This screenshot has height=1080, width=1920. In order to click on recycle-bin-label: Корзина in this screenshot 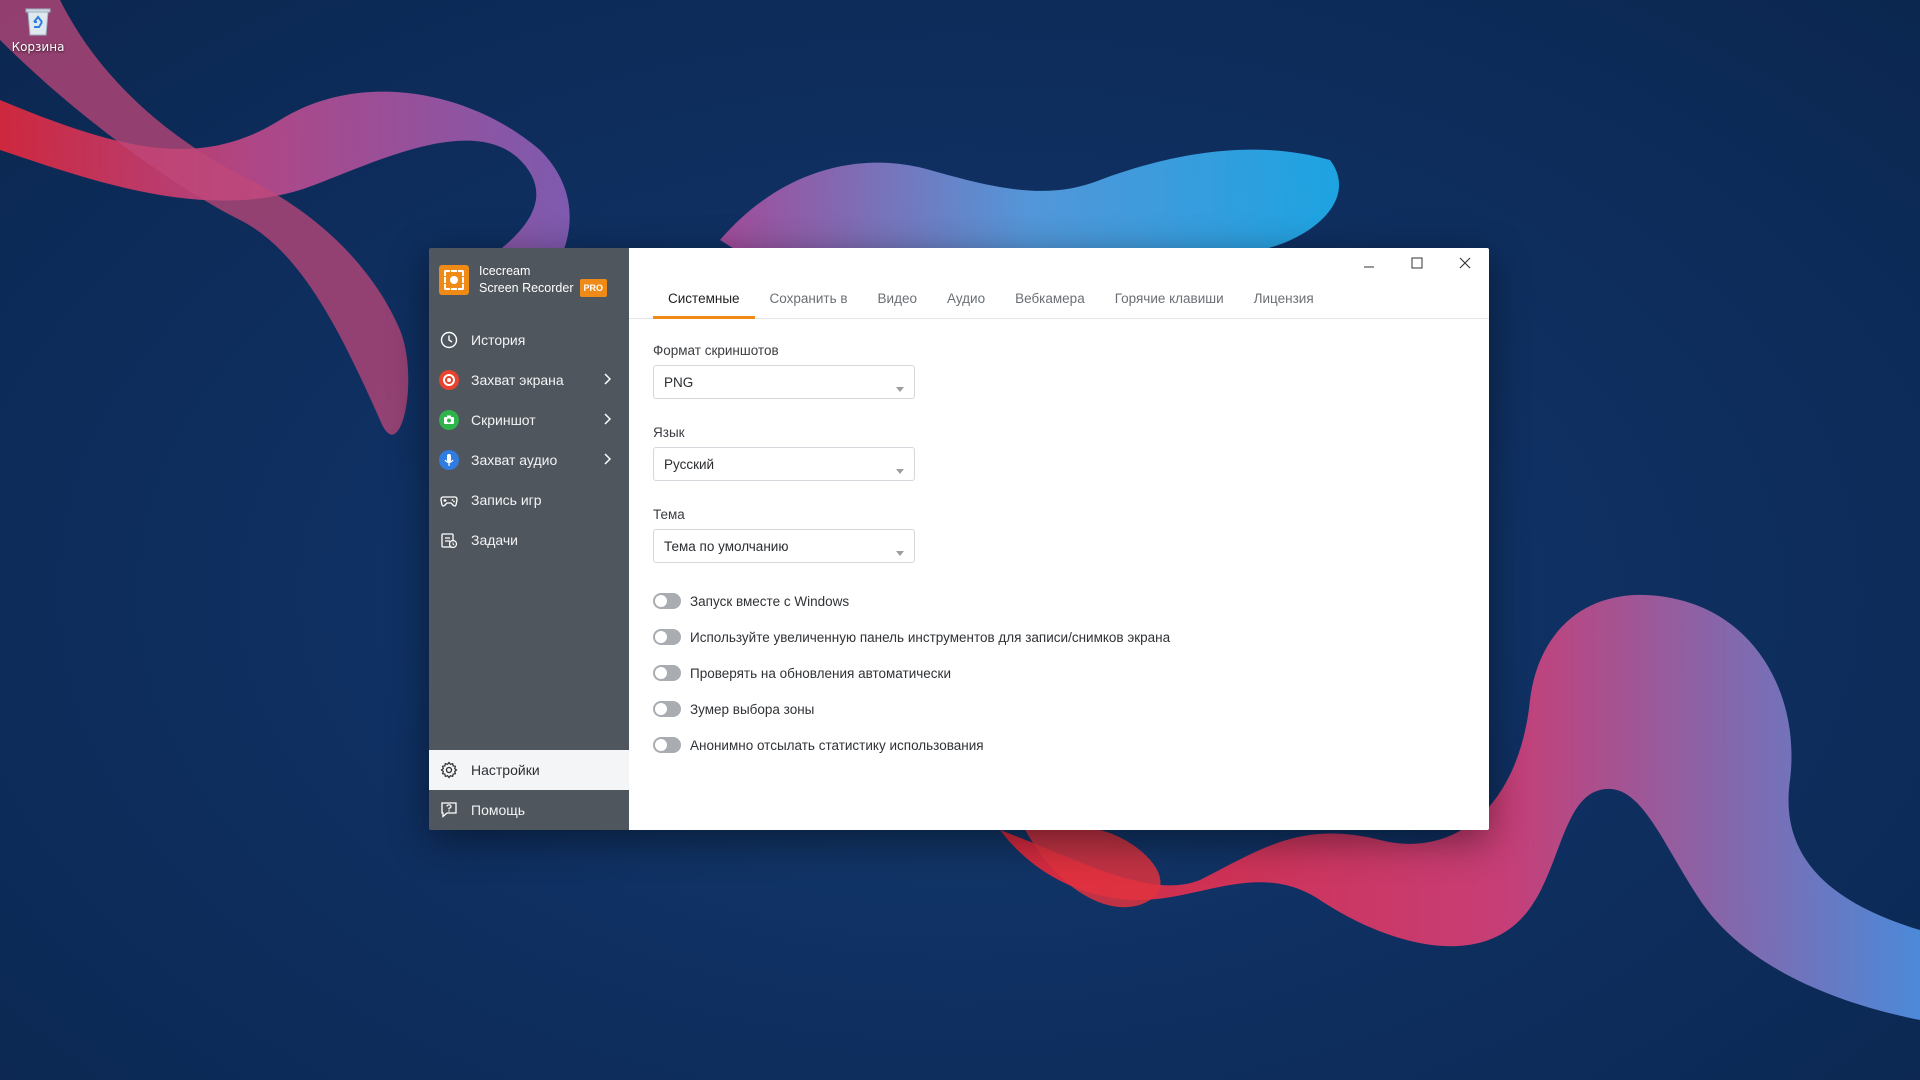, I will do `click(38, 47)`.